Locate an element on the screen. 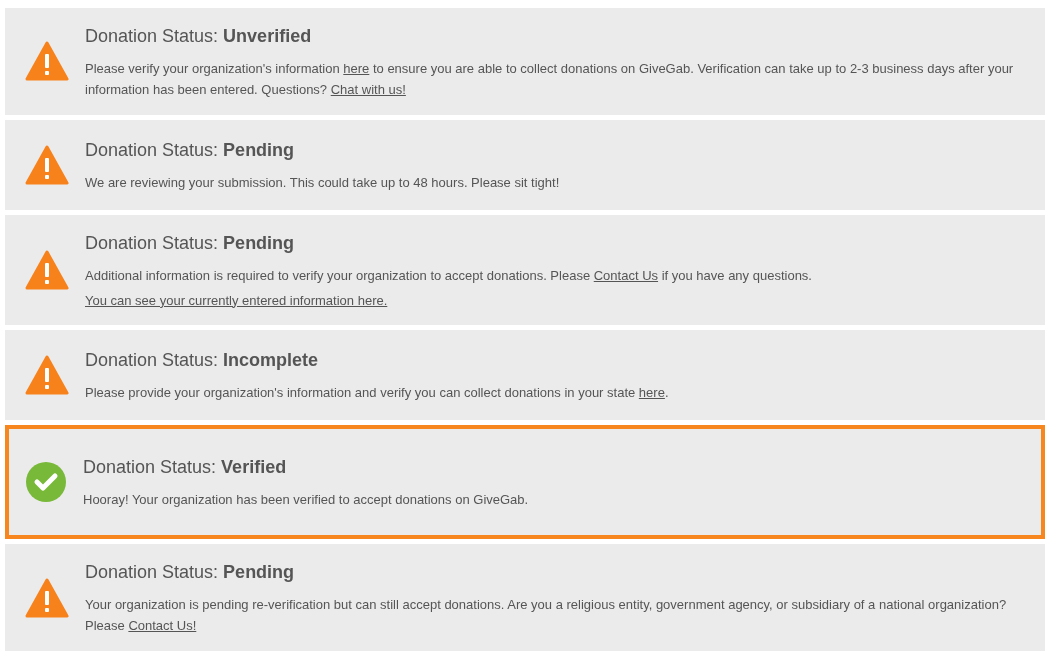 The width and height of the screenshot is (1045, 651). status-title: Donation Status: Unverified is located at coordinates (199, 36).